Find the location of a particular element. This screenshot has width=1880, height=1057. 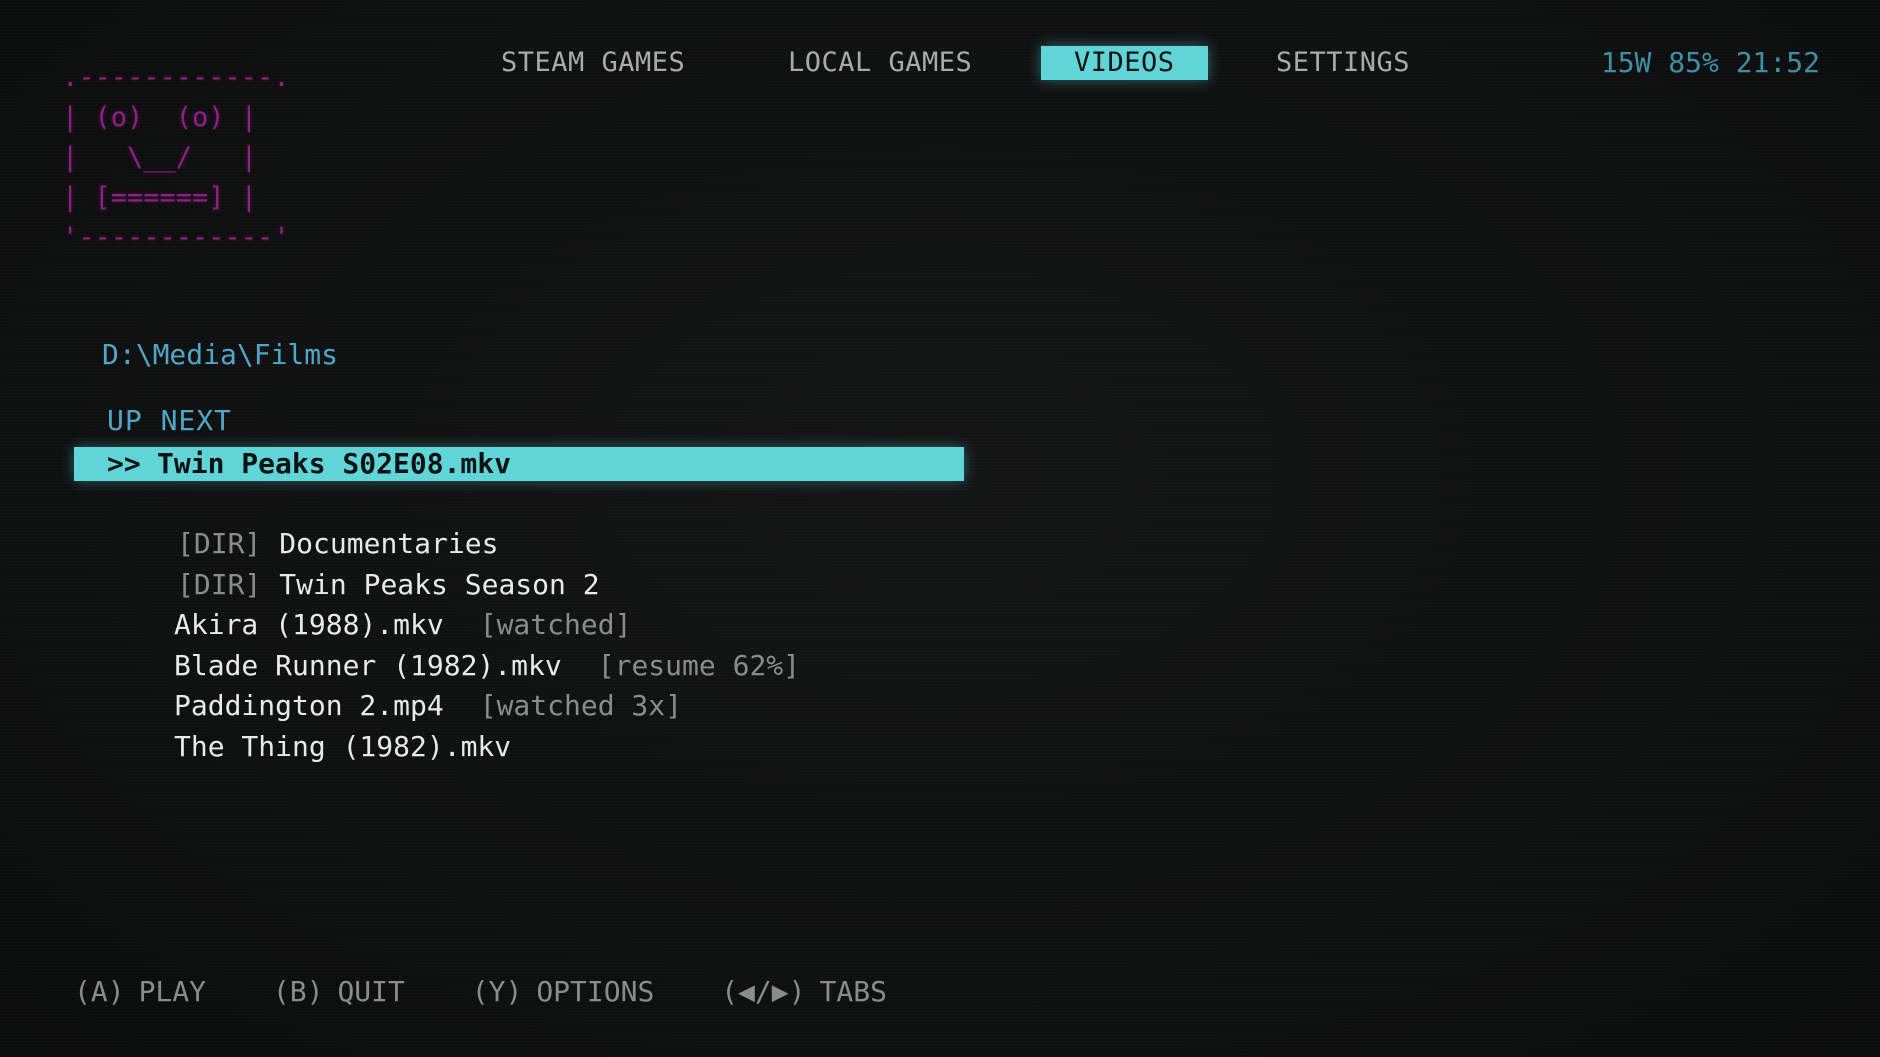

list-item-file: Paddington 2.mp4 [watched 3x] is located at coordinates (487, 706).